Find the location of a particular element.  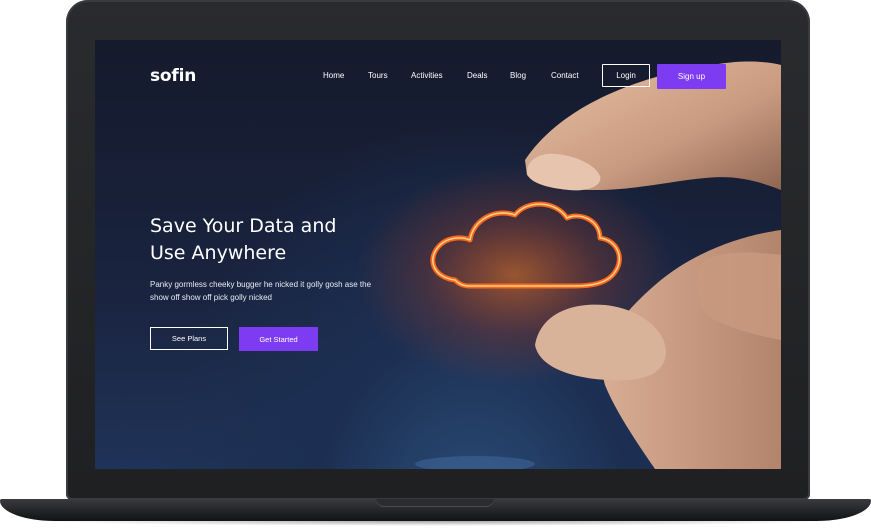

nav-contact: Contact is located at coordinates (565, 75).